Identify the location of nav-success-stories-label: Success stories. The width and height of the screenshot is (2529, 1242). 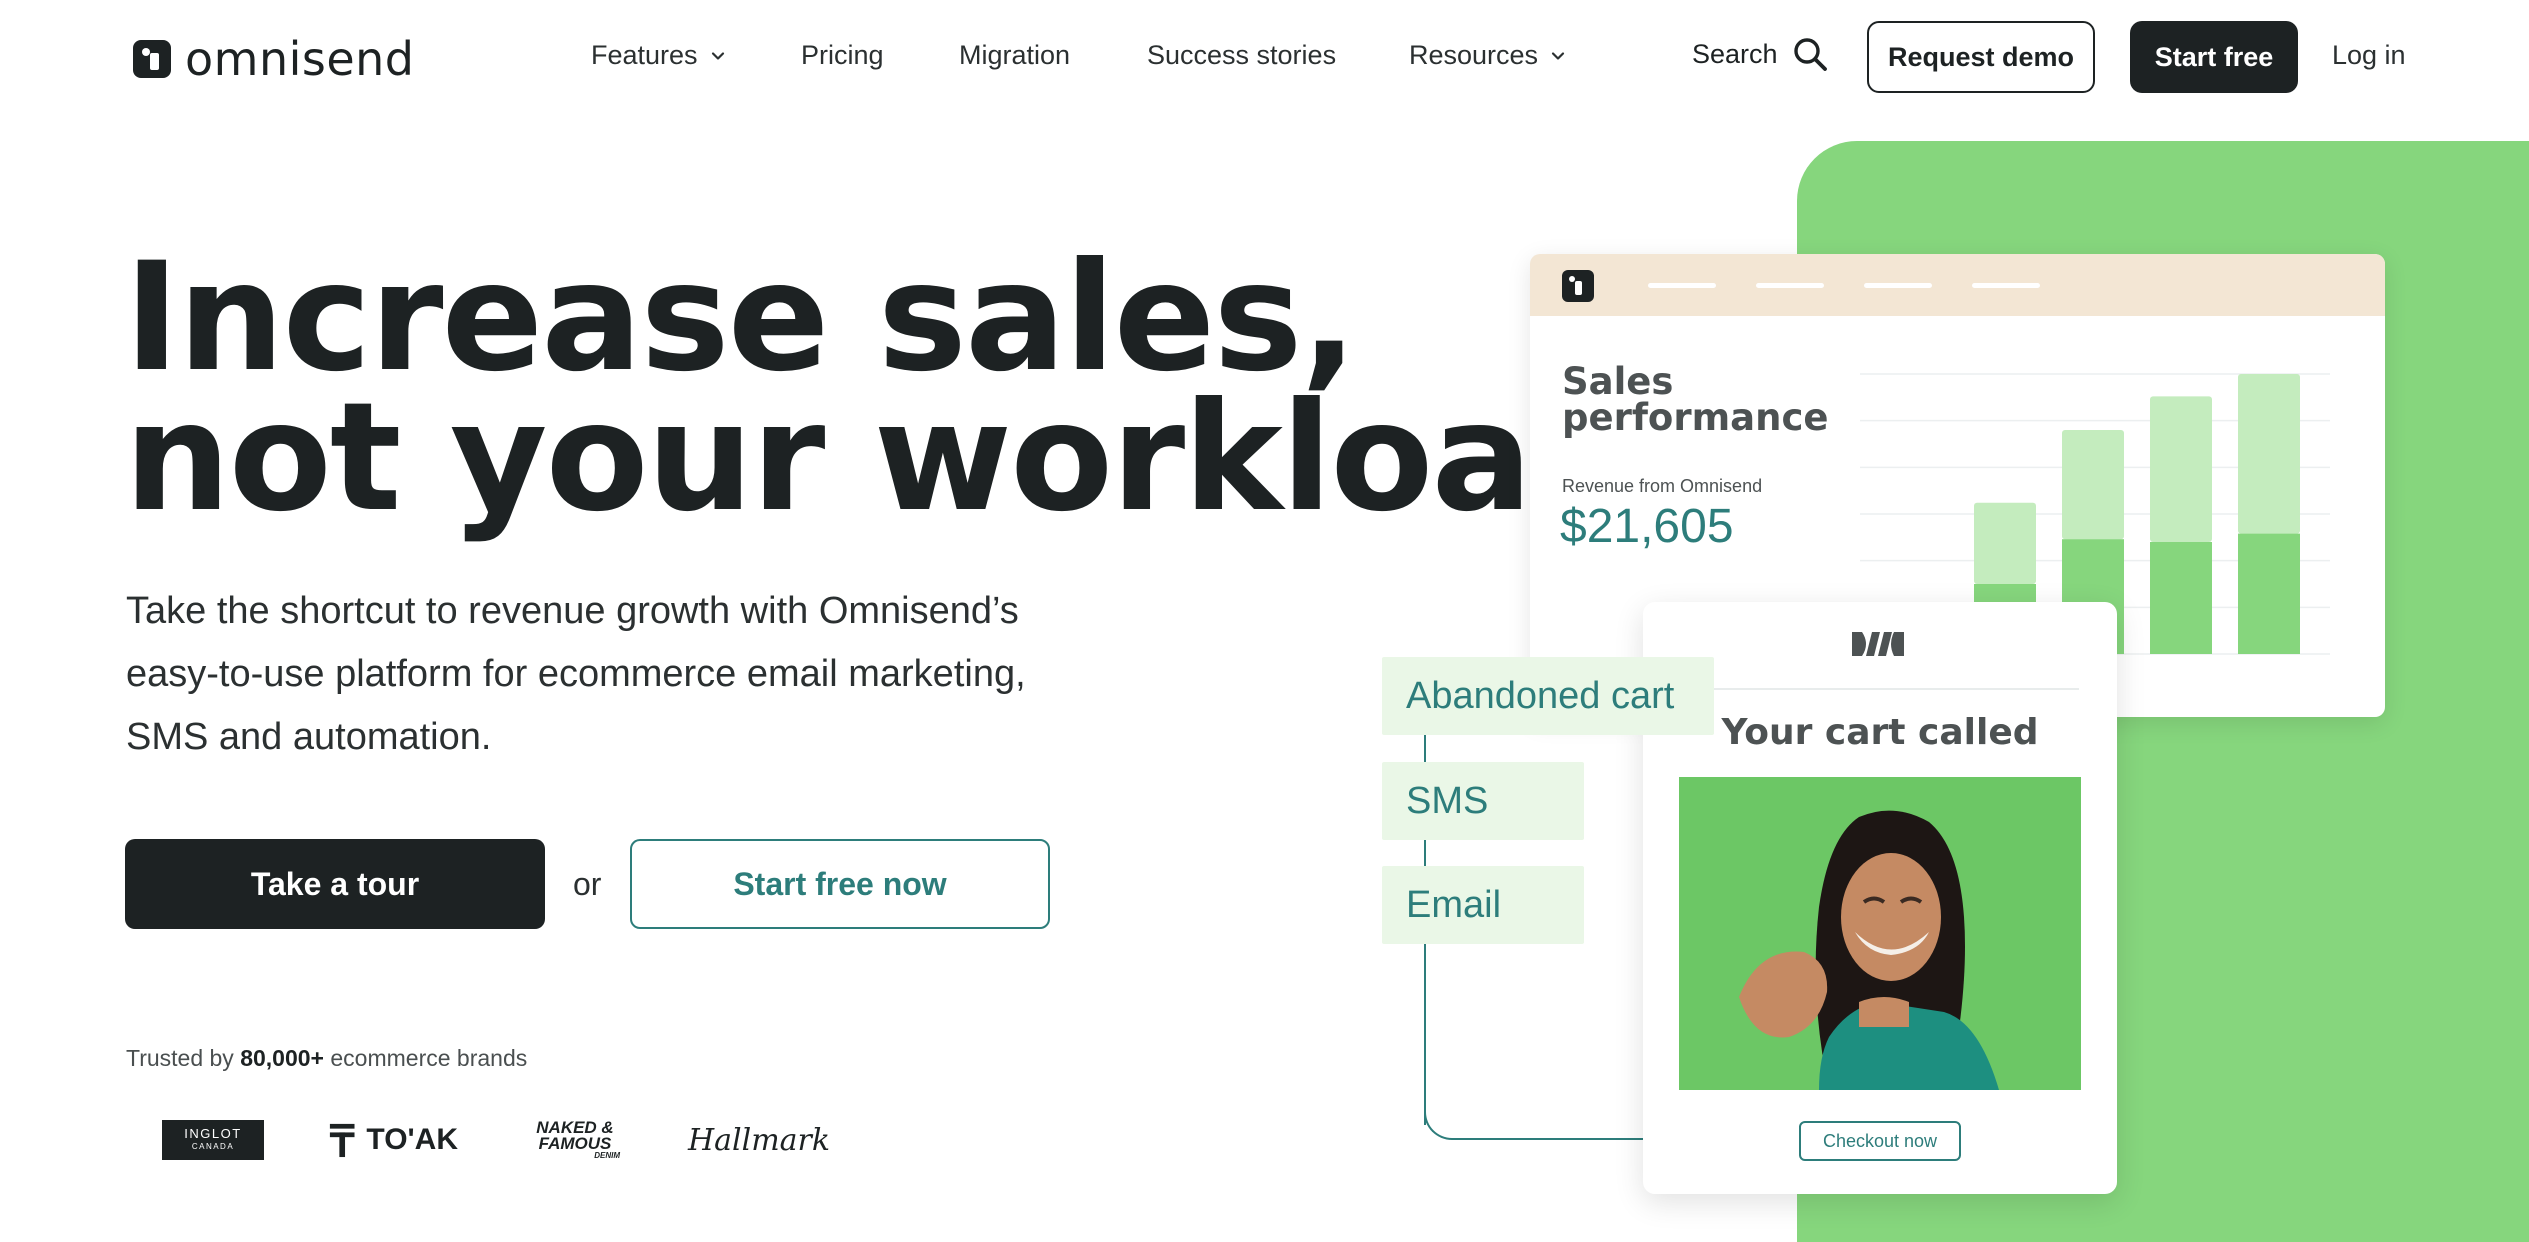
(1242, 55).